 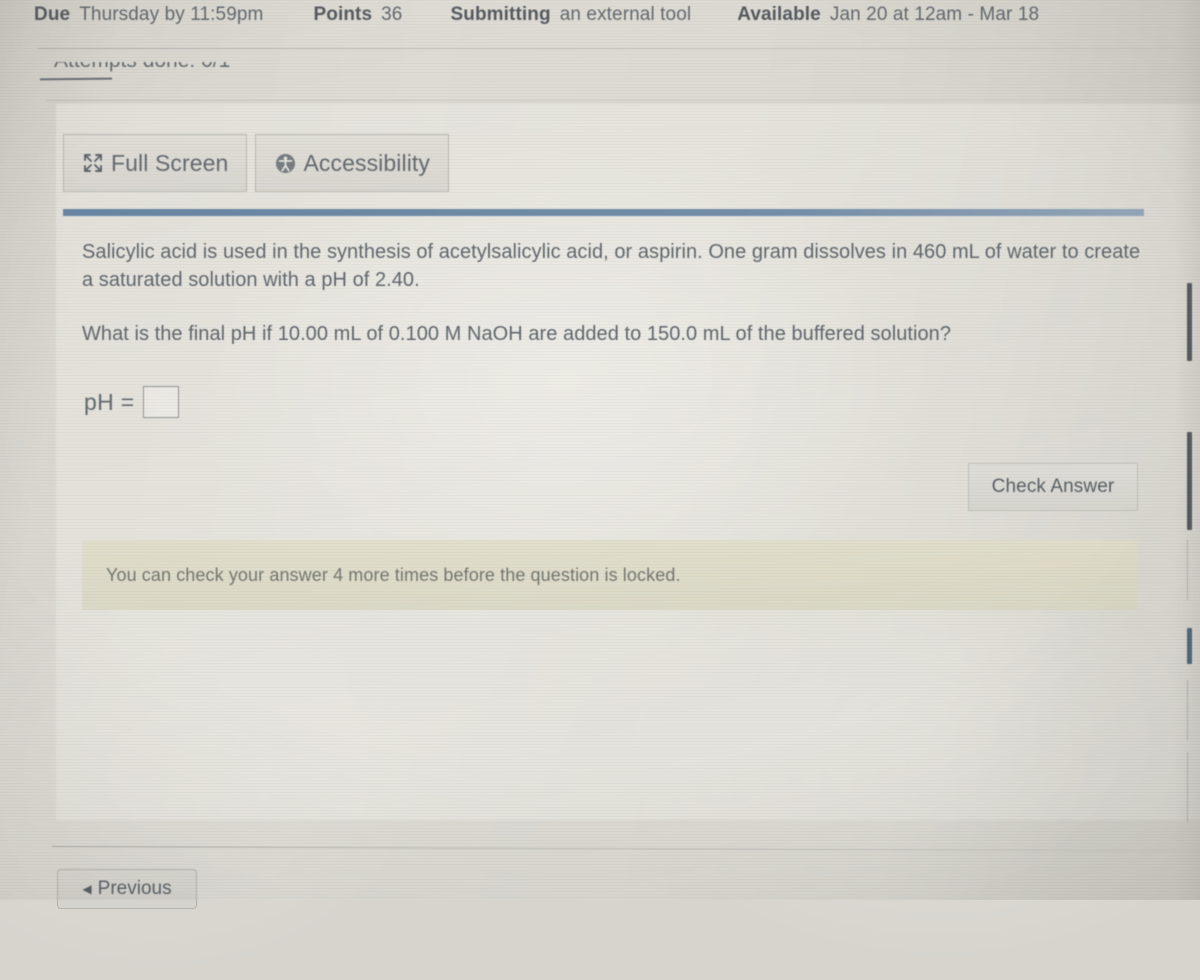 I want to click on accessibility-button: Accessibility, so click(x=352, y=163).